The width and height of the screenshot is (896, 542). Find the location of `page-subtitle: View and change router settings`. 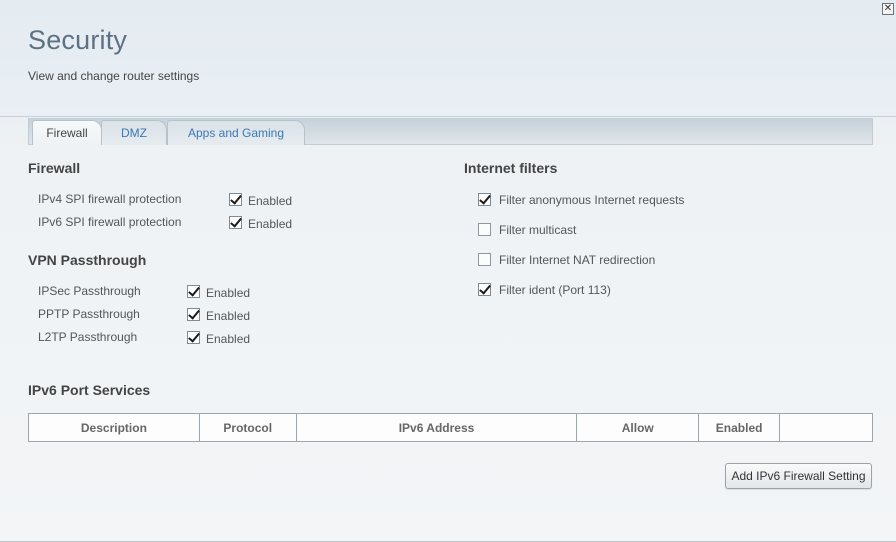

page-subtitle: View and change router settings is located at coordinates (114, 76).